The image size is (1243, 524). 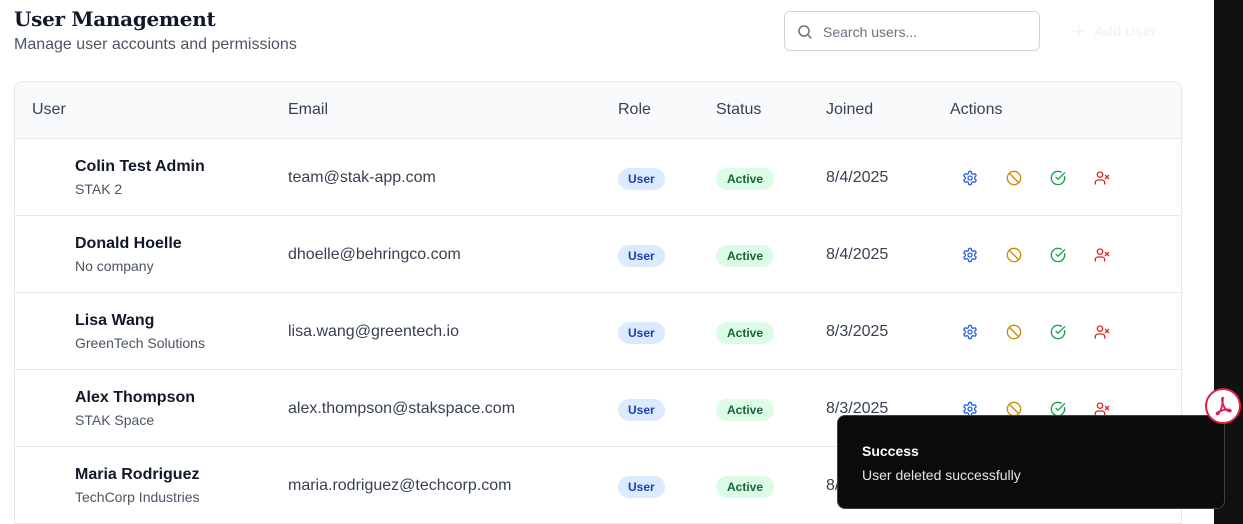 What do you see at coordinates (115, 420) in the screenshot?
I see `user-company: STAK Space` at bounding box center [115, 420].